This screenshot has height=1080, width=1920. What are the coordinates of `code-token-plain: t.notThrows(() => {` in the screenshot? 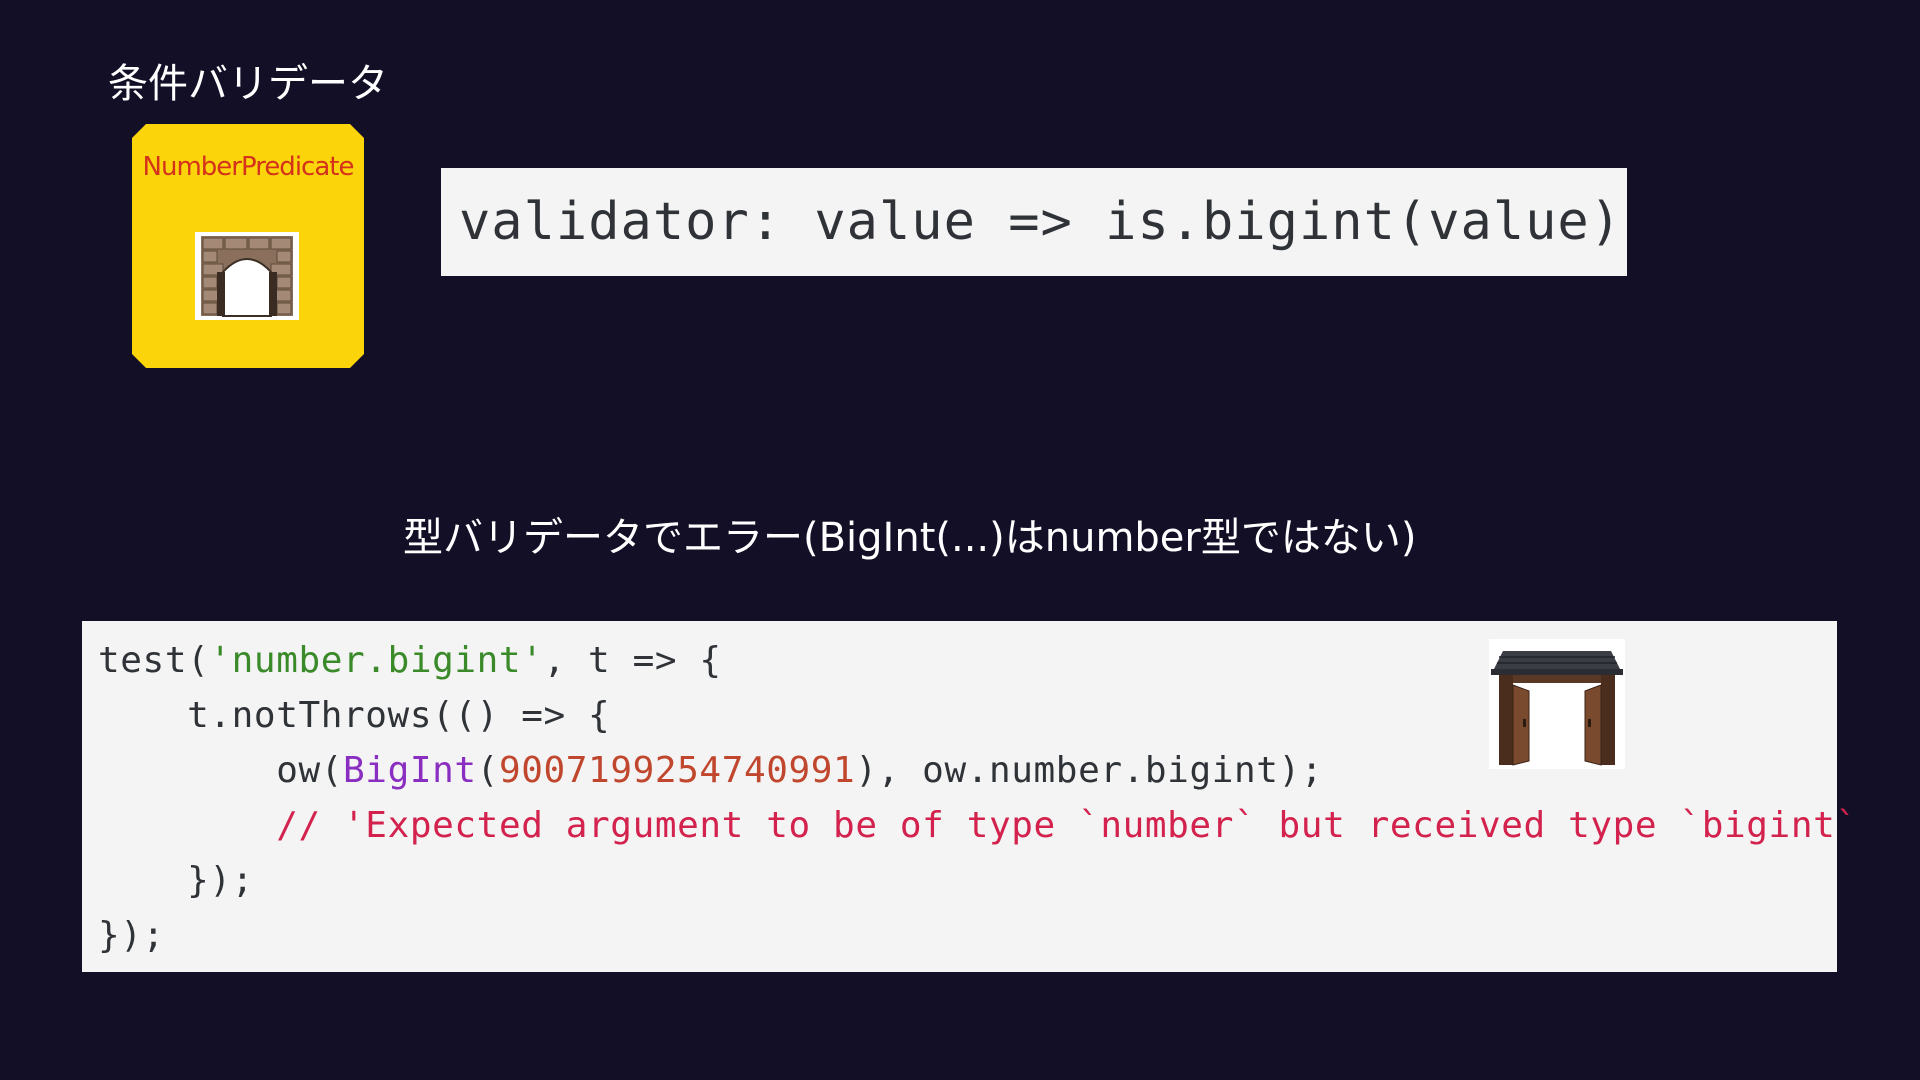 It's located at (354, 715).